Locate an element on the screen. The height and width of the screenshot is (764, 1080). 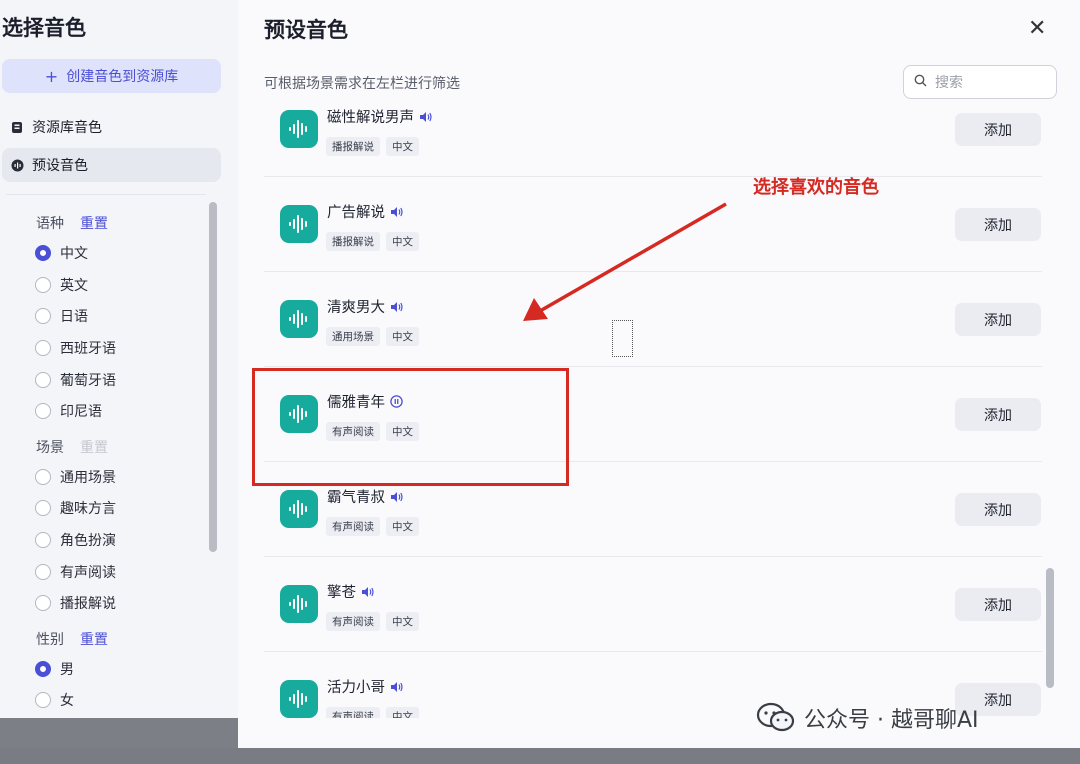
option-label: 中文 is located at coordinates (74, 254).